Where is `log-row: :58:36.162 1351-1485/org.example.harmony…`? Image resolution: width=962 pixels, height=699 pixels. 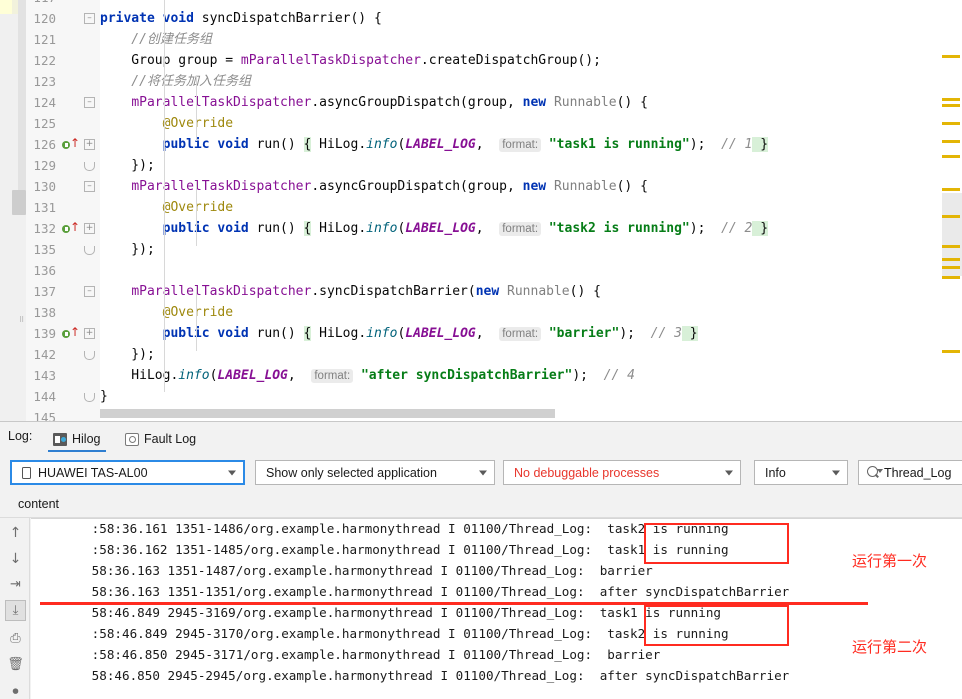 log-row: :58:36.162 1351-1485/org.example.harmony… is located at coordinates (496, 549).